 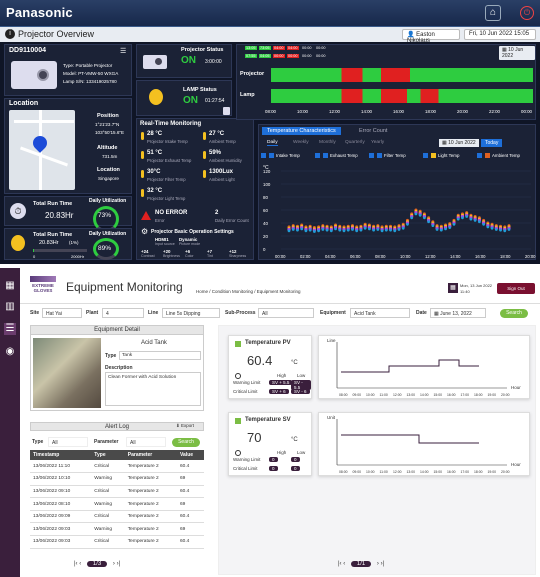 I want to click on x-tick: 10:00, so click(x=370, y=472).